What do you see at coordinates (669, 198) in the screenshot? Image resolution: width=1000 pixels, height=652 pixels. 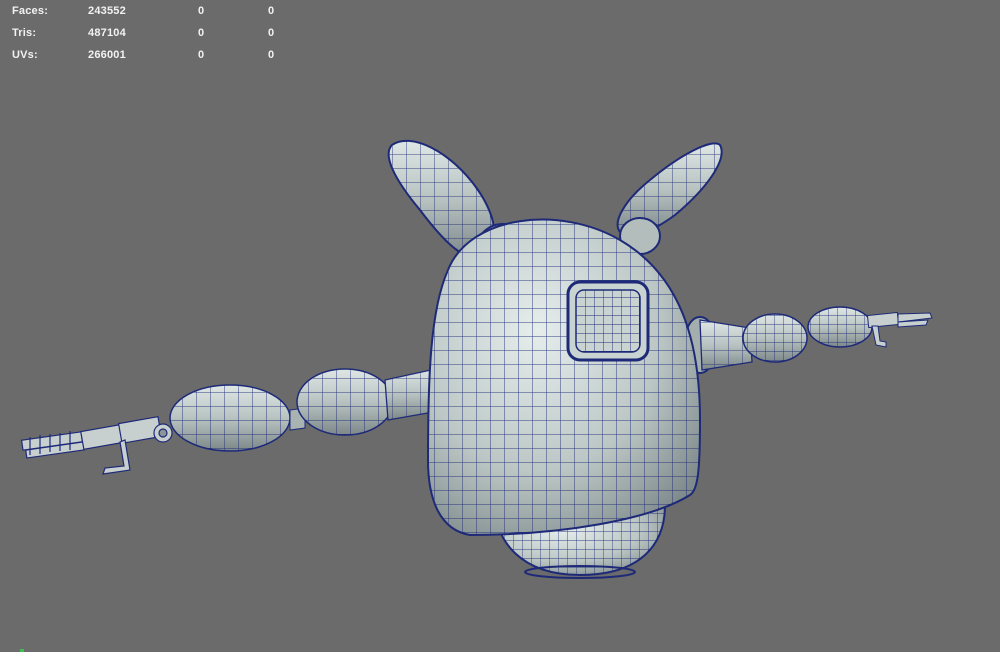 I see `right-ear` at bounding box center [669, 198].